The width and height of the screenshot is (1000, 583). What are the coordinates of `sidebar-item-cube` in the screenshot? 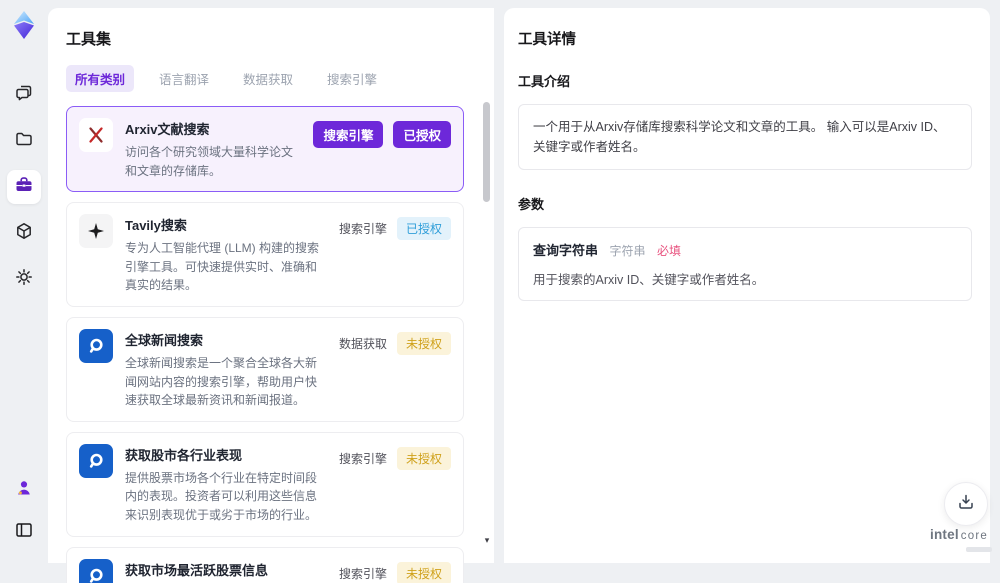 It's located at (24, 233).